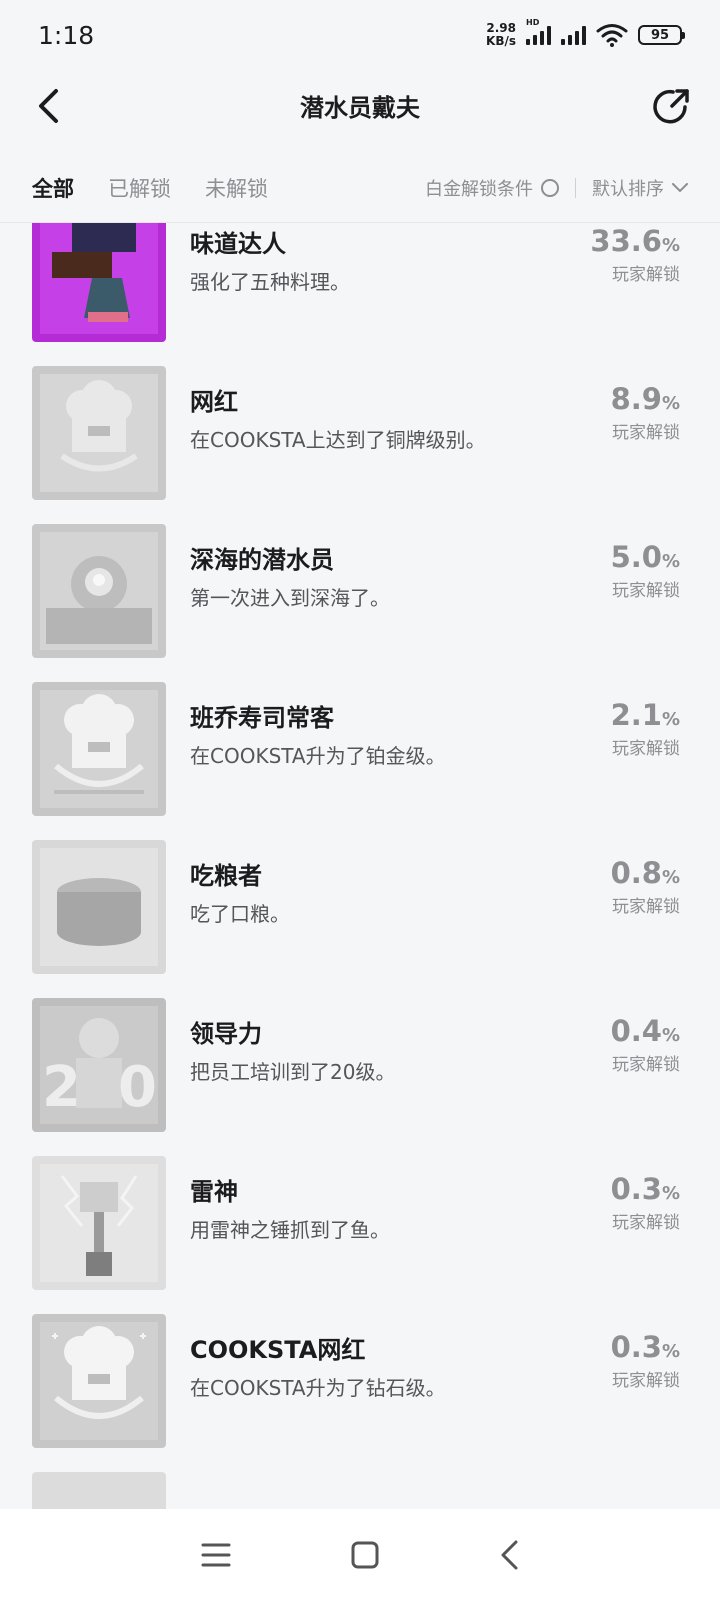 This screenshot has width=720, height=1601. What do you see at coordinates (573, 35) in the screenshot?
I see `signal-icon` at bounding box center [573, 35].